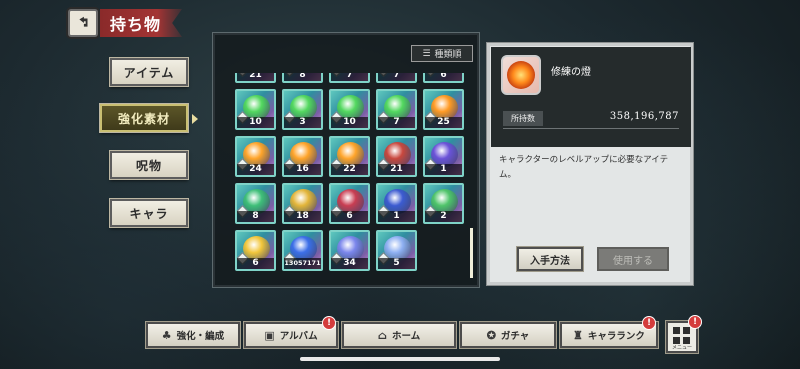  I want to click on nav-label: アルバム, so click(298, 336).